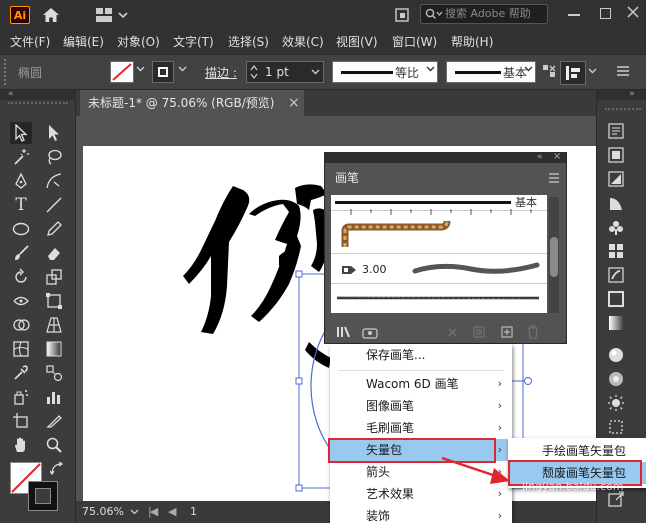 This screenshot has height=523, width=646. What do you see at coordinates (51, 15) in the screenshot?
I see `home-icon` at bounding box center [51, 15].